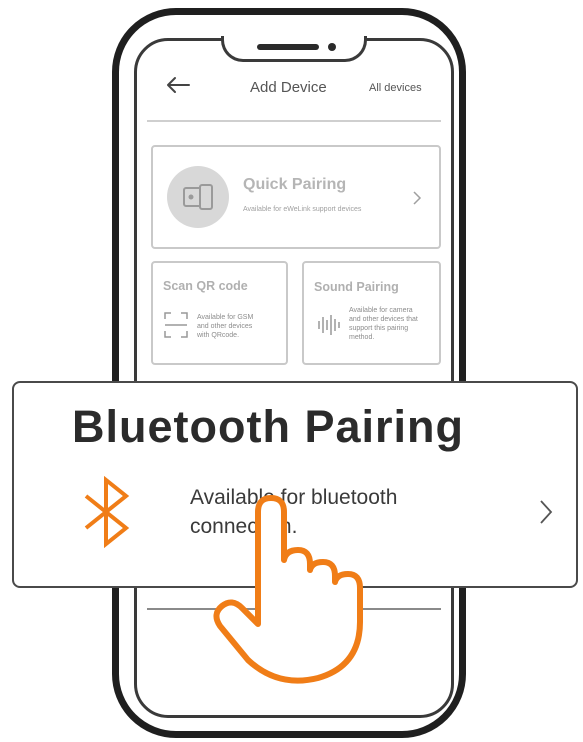  Describe the element at coordinates (198, 197) in the screenshot. I see `phone-device-icon` at that location.